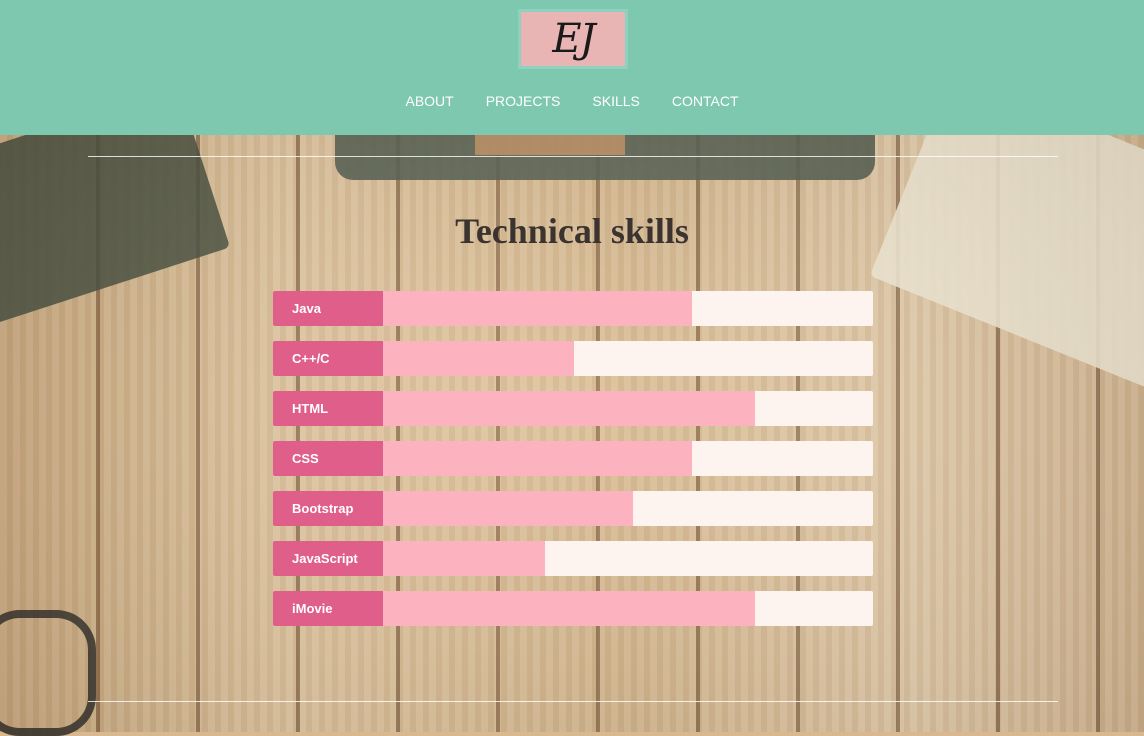 Image resolution: width=1144 pixels, height=736 pixels. What do you see at coordinates (615, 103) in the screenshot?
I see `nav-skills-link: SKILLS` at bounding box center [615, 103].